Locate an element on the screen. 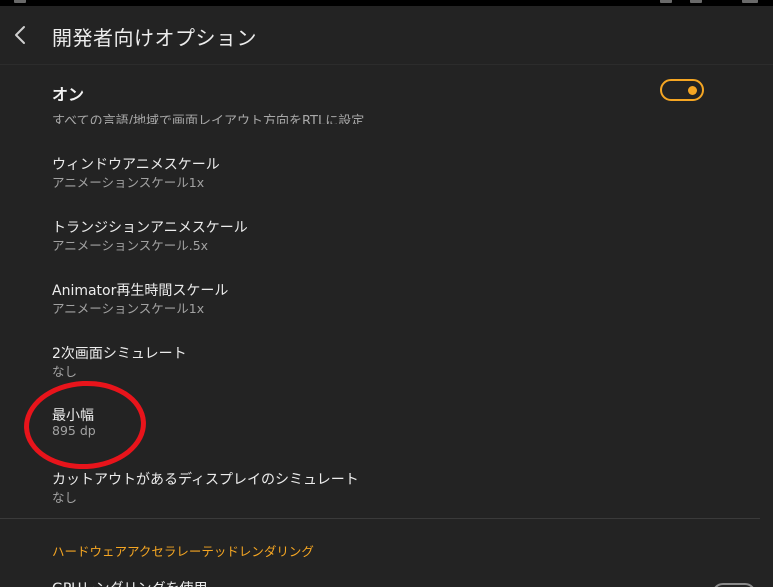 This screenshot has width=773, height=587. back-button is located at coordinates (20, 35).